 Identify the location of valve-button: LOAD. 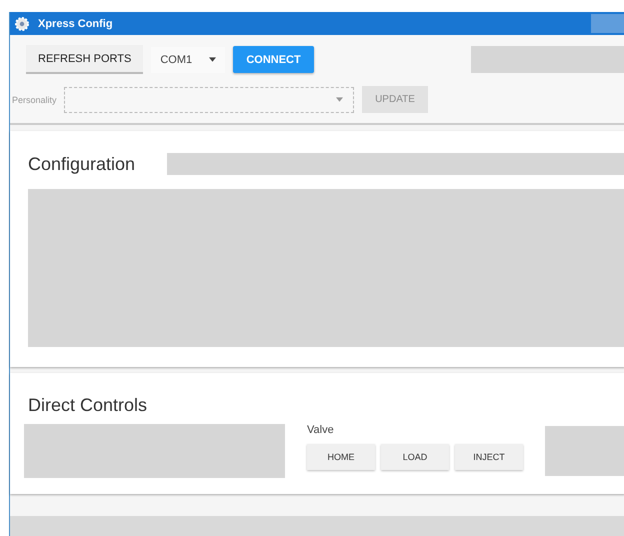
(415, 457).